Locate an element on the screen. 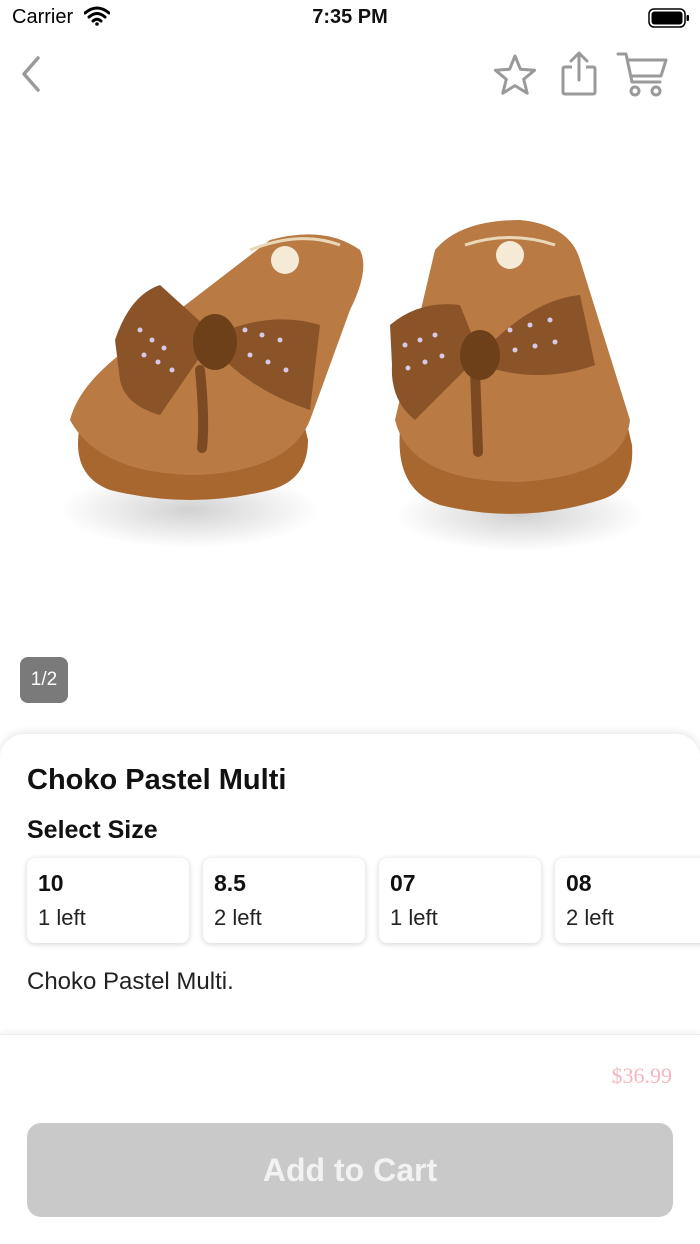  back-icon is located at coordinates (32, 74).